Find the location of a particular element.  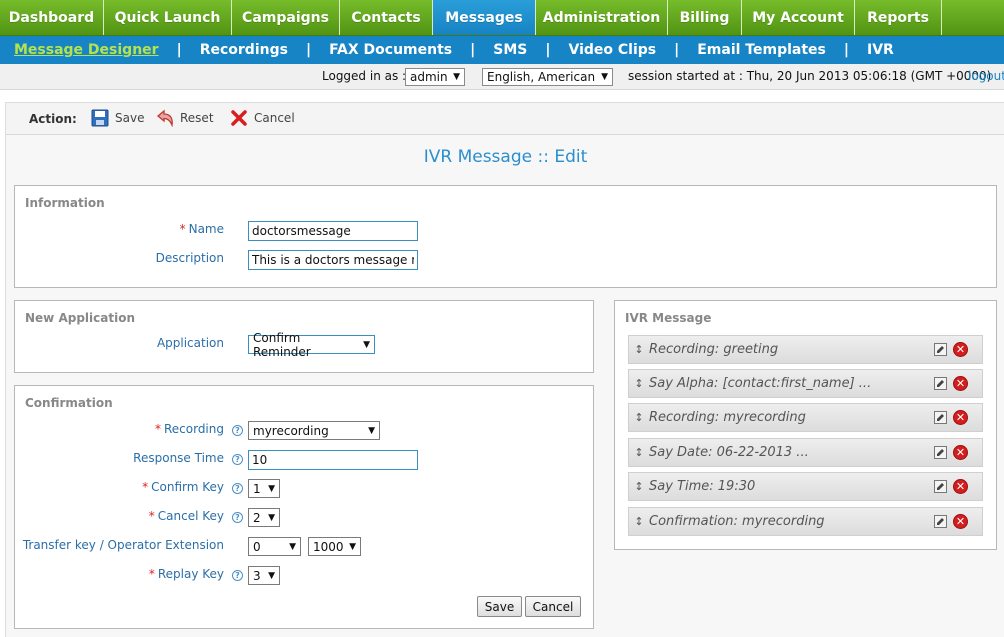

transfer-key-value: 0 is located at coordinates (257, 546).